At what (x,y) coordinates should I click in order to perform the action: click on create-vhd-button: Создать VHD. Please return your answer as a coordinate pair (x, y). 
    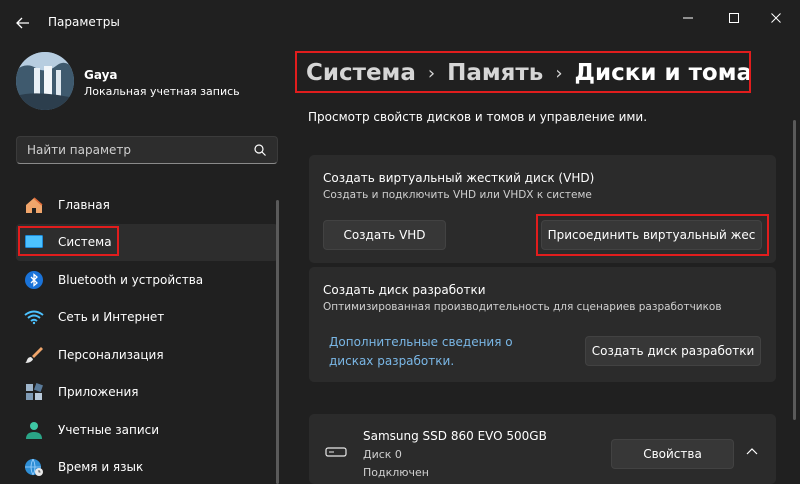
    Looking at the image, I should click on (384, 235).